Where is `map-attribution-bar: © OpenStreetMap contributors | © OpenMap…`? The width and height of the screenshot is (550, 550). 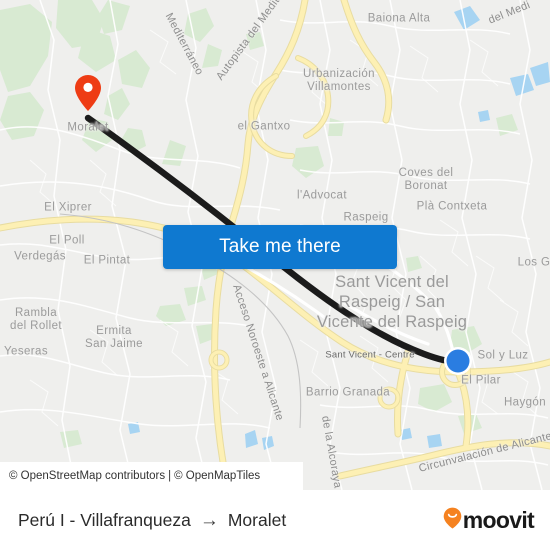
map-attribution-bar: © OpenStreetMap contributors | © OpenMap… is located at coordinates (151, 476).